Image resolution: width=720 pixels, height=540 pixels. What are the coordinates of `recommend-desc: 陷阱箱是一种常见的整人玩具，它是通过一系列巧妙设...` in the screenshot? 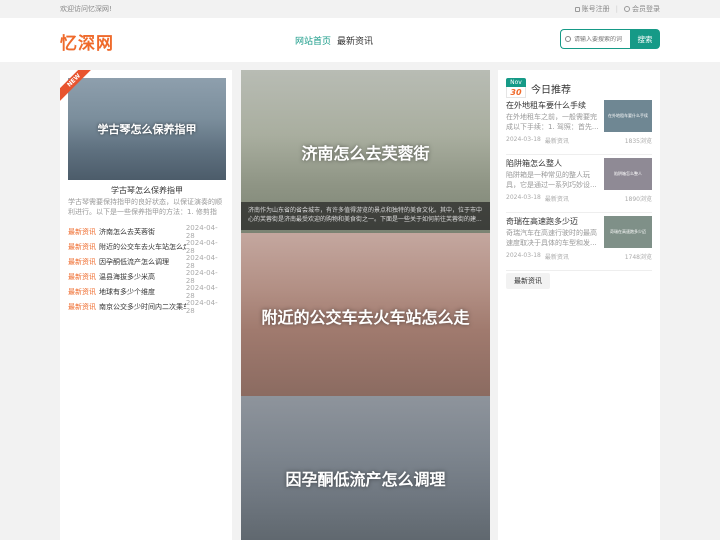 It's located at (551, 180).